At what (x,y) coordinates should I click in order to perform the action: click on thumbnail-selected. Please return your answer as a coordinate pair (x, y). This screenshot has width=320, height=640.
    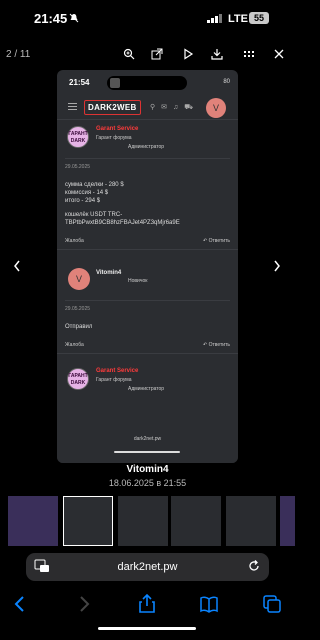
    Looking at the image, I should click on (88, 521).